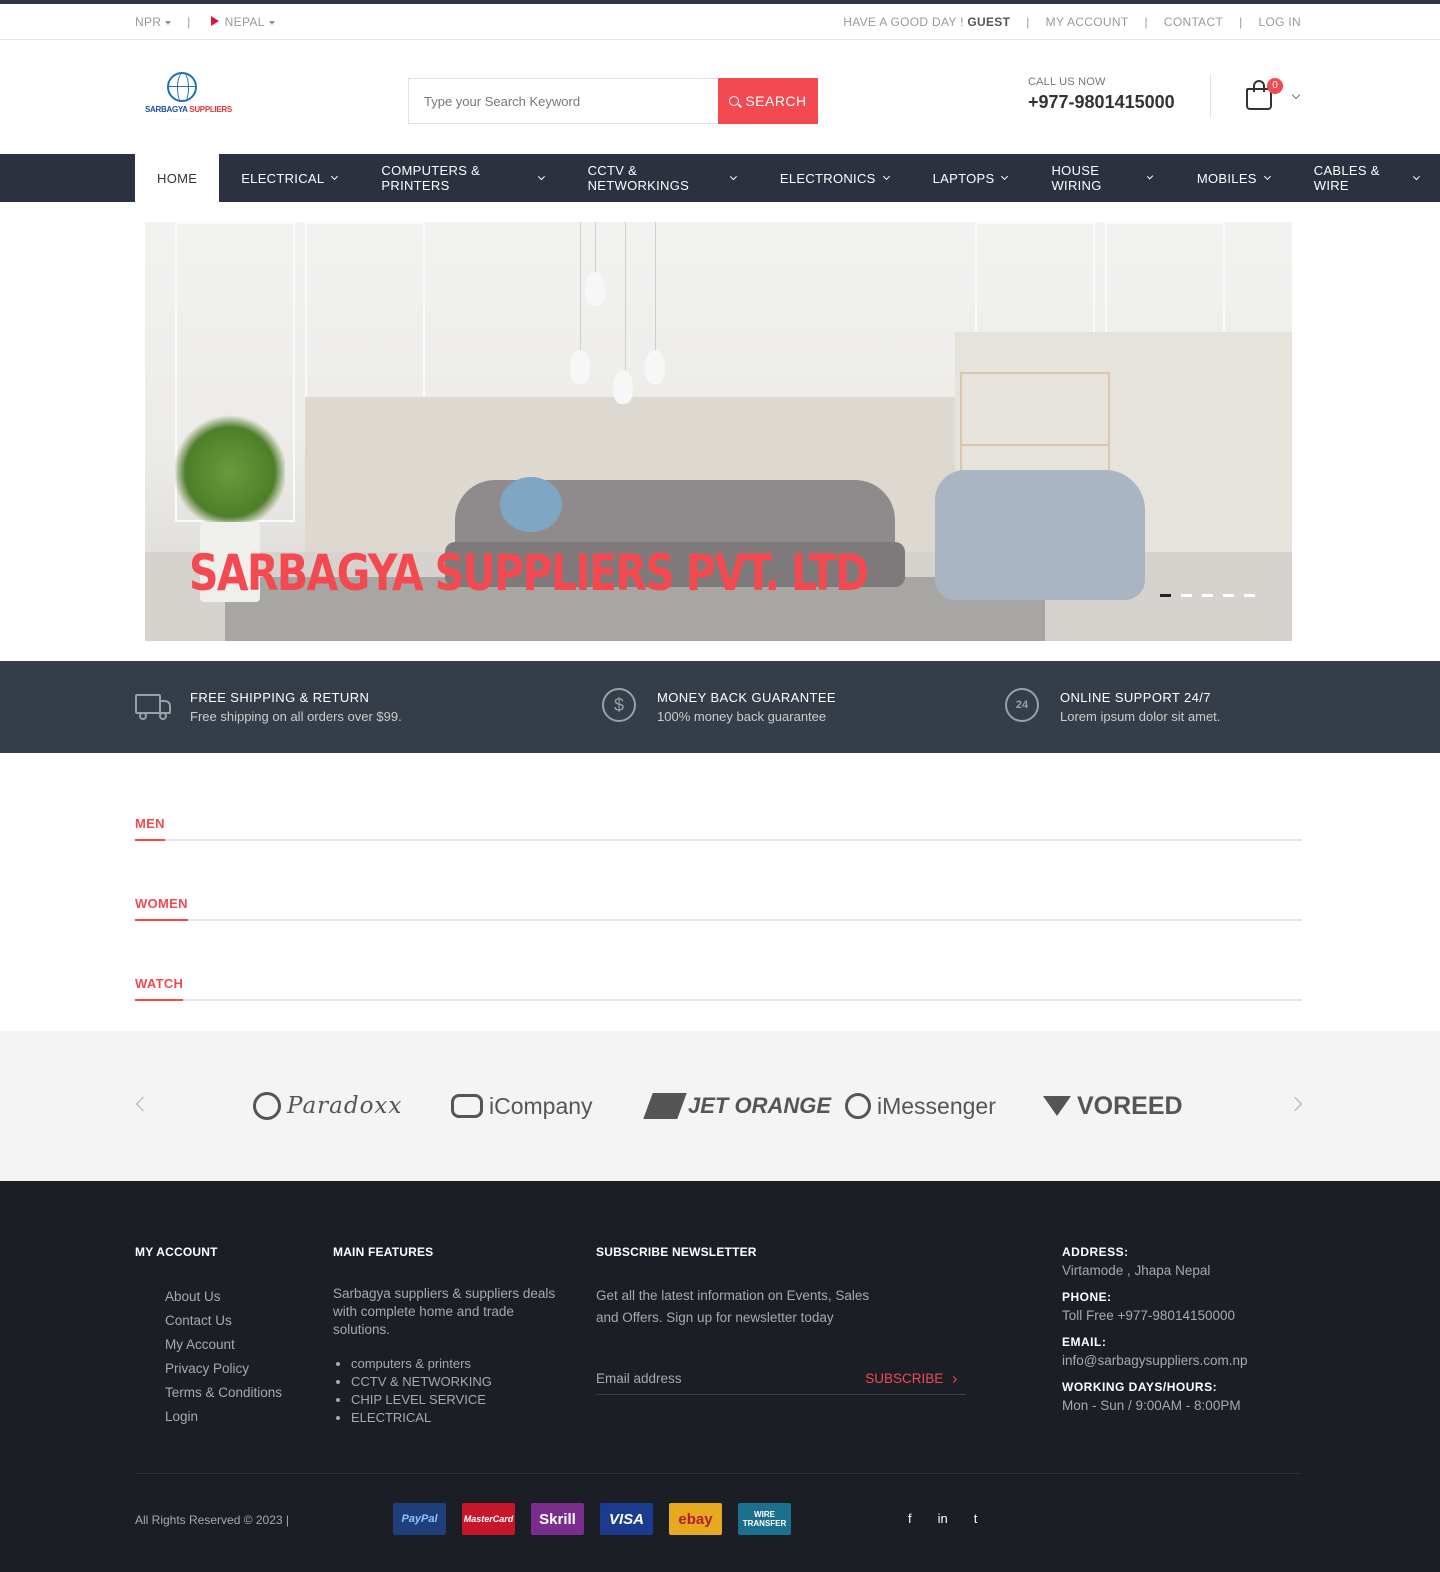  What do you see at coordinates (223, 1369) in the screenshot?
I see `footer-link: Privacy Policy` at bounding box center [223, 1369].